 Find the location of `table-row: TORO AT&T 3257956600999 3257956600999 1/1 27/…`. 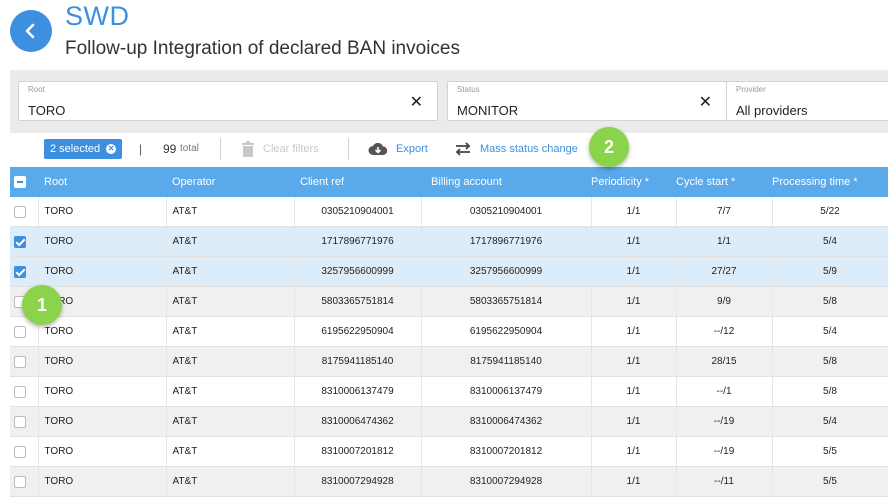

table-row: TORO AT&T 3257956600999 3257956600999 1/1 27/… is located at coordinates (449, 271).